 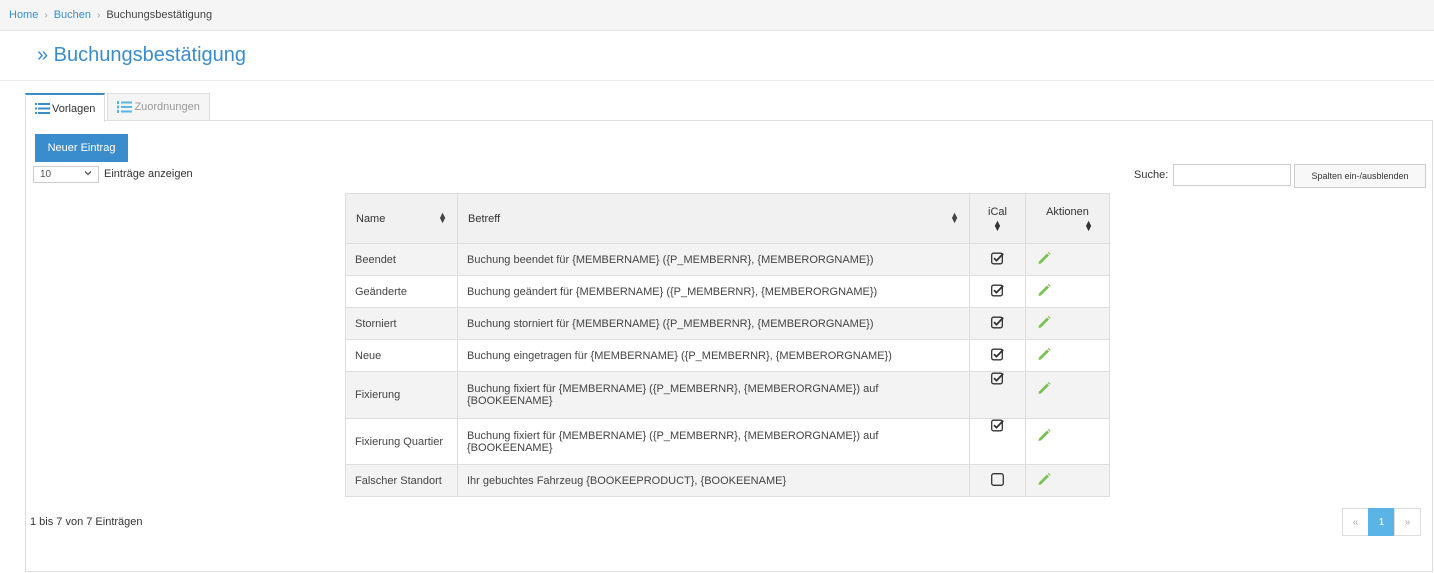 What do you see at coordinates (1232, 175) in the screenshot?
I see `search-input` at bounding box center [1232, 175].